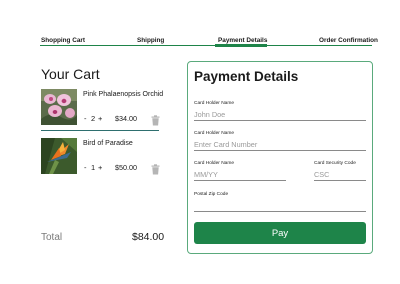 The width and height of the screenshot is (400, 284). What do you see at coordinates (340, 175) in the screenshot?
I see `csc-input` at bounding box center [340, 175].